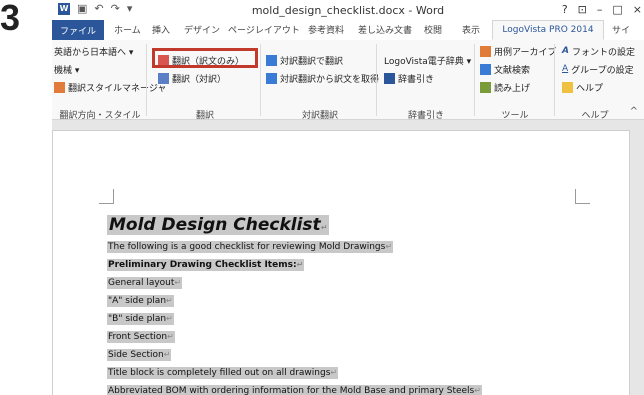 Image resolution: width=644 pixels, height=395 pixels. Describe the element at coordinates (634, 111) in the screenshot. I see `collapse-ribbon-icon: ^` at that location.